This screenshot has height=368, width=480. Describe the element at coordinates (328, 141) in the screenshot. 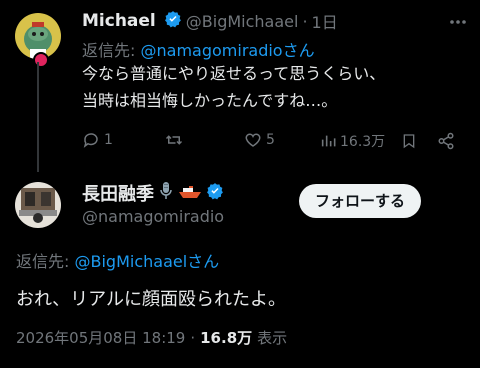

I see `views-icon` at that location.